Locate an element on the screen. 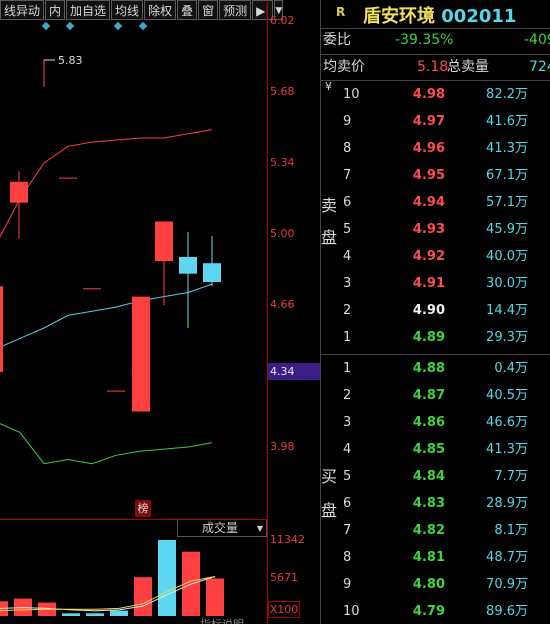 The width and height of the screenshot is (550, 624). sell-side-char: 卖 is located at coordinates (329, 205).